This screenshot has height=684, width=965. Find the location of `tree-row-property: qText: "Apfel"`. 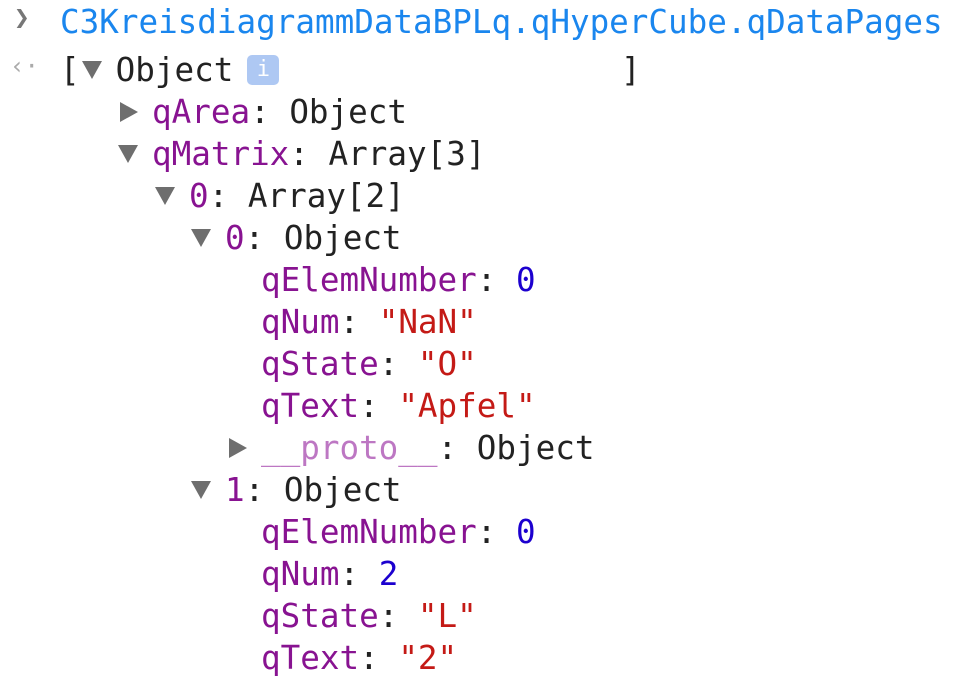

tree-row-property: qText: "Apfel" is located at coordinates (398, 406).